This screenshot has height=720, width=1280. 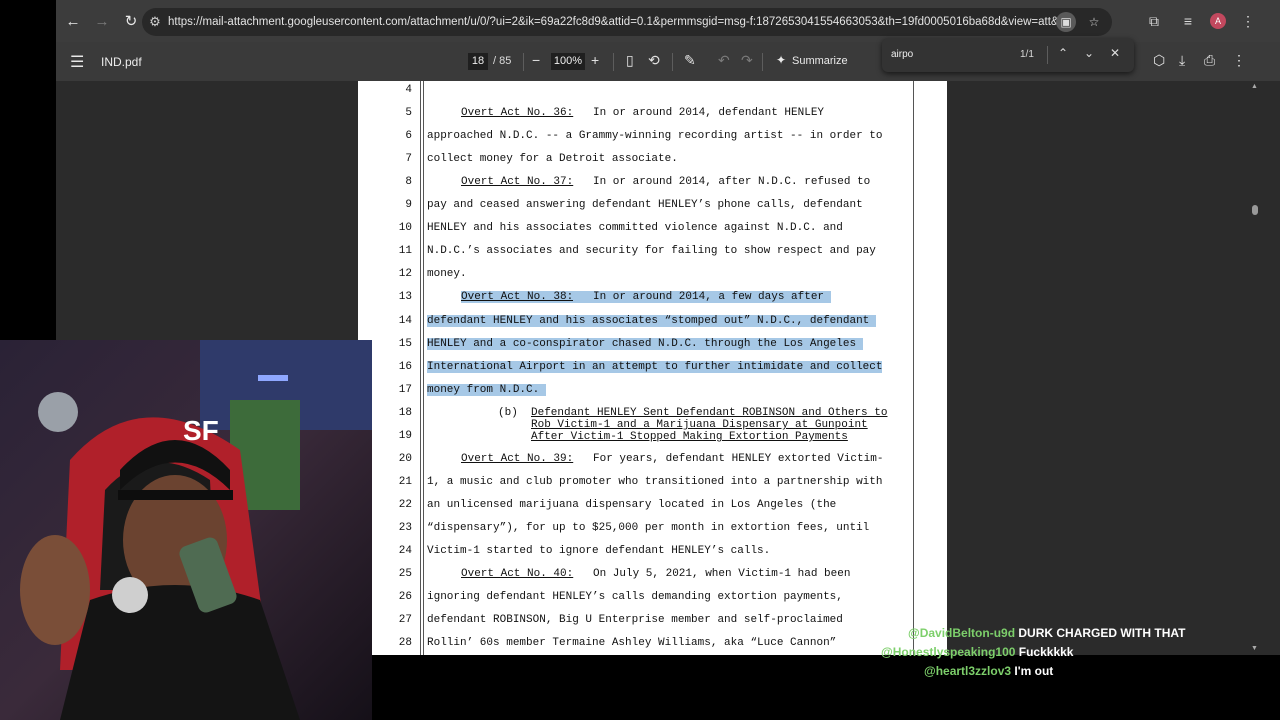 I want to click on redo-icon: ↷, so click(x=747, y=60).